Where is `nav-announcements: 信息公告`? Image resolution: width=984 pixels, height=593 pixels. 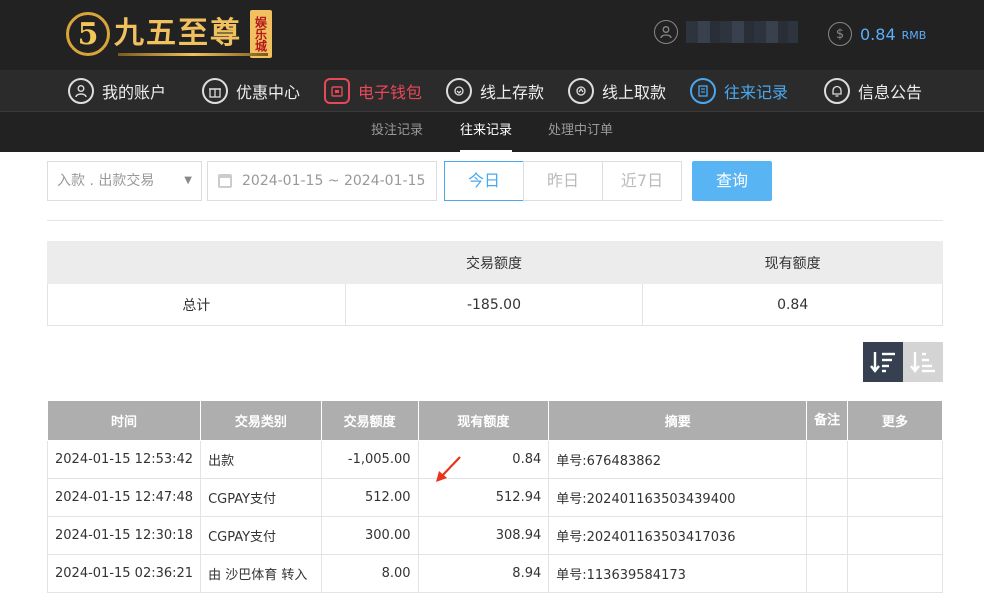
nav-announcements: 信息公告 is located at coordinates (873, 91).